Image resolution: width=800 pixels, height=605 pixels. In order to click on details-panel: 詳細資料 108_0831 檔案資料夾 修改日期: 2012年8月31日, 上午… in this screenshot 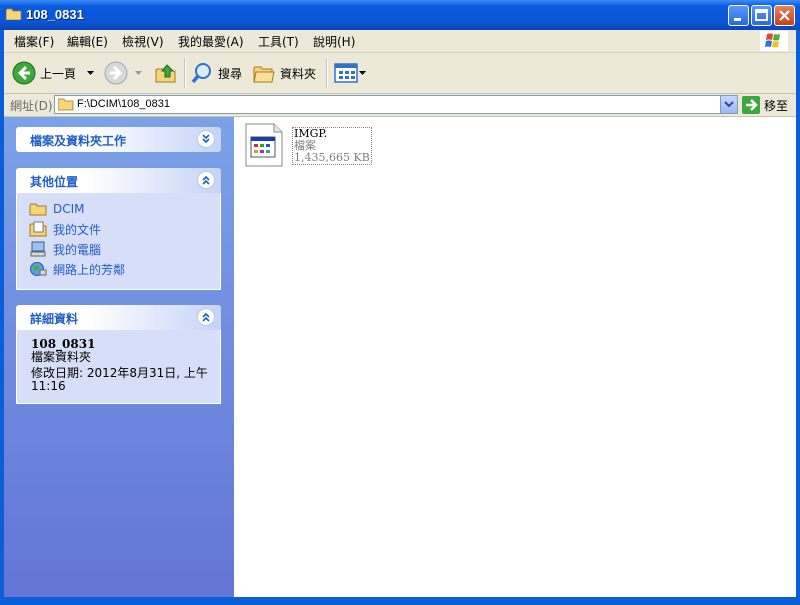, I will do `click(118, 354)`.